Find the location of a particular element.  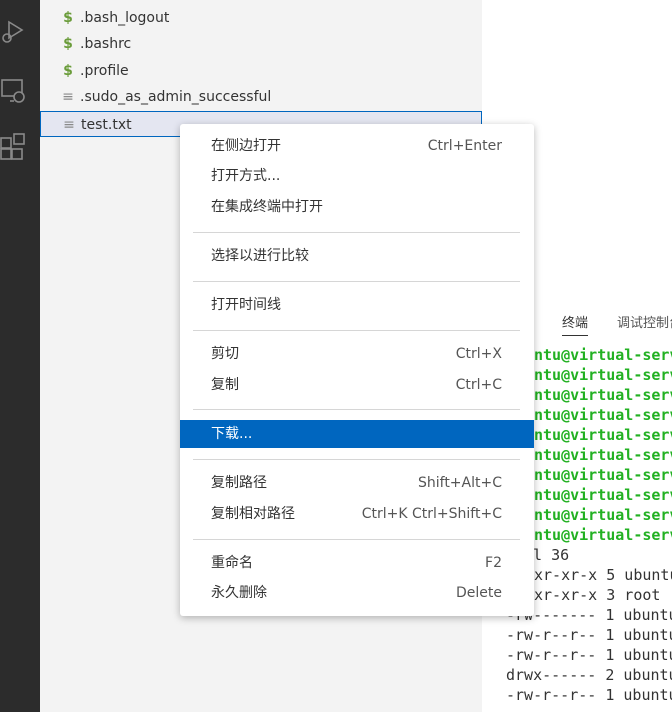

menu-item-label: 选择以进行比较 is located at coordinates (260, 256).